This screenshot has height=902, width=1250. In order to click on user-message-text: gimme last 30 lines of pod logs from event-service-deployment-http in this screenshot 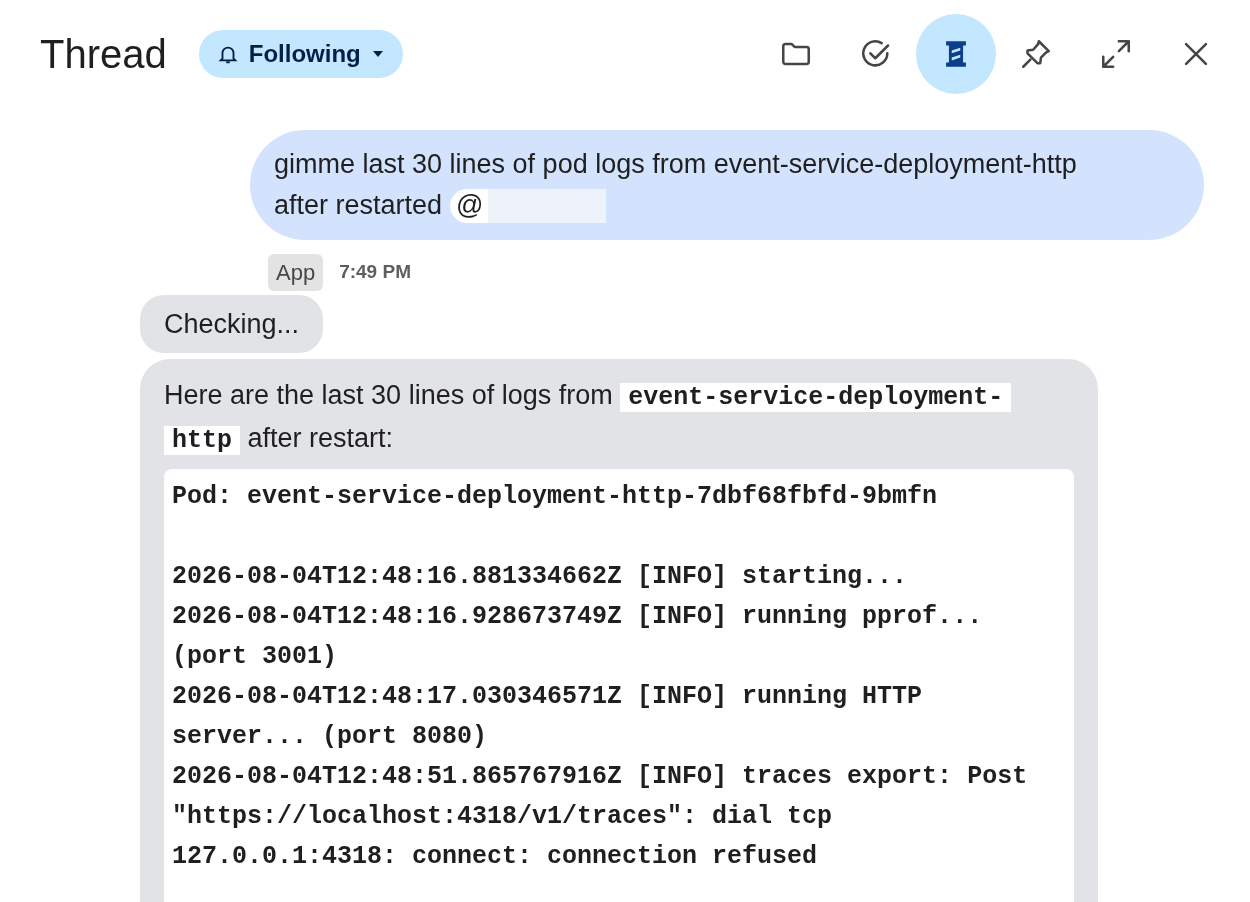, I will do `click(676, 164)`.